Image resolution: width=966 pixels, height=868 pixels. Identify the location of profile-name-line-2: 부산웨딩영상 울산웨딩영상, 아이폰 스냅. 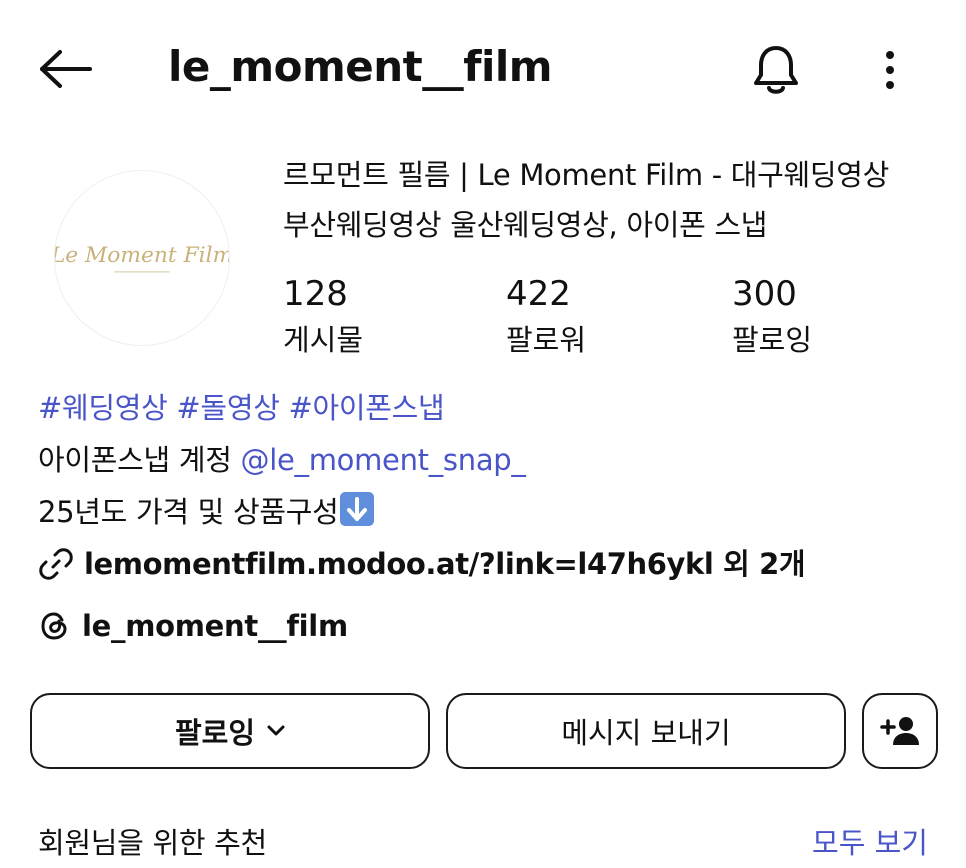
(525, 225).